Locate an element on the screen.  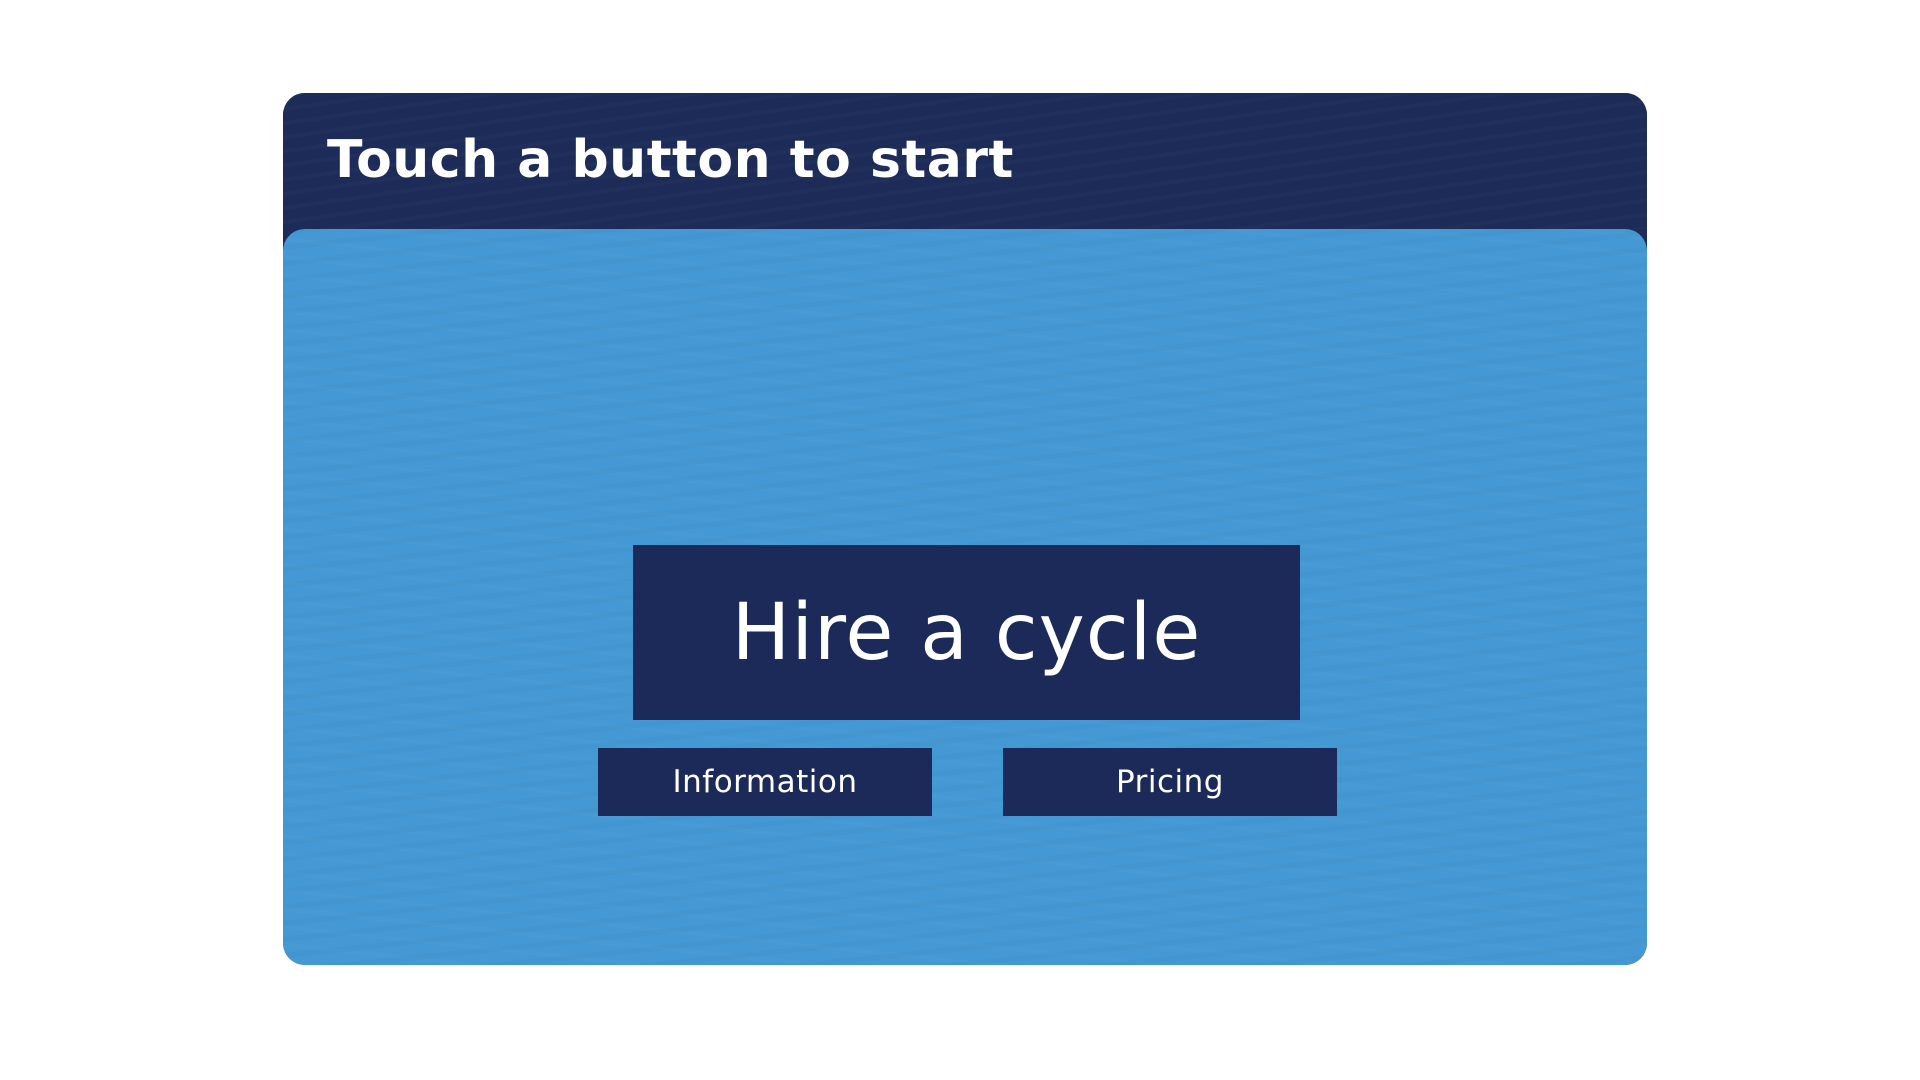
hire-a-cycle-button: Hire a cycle is located at coordinates (966, 632).